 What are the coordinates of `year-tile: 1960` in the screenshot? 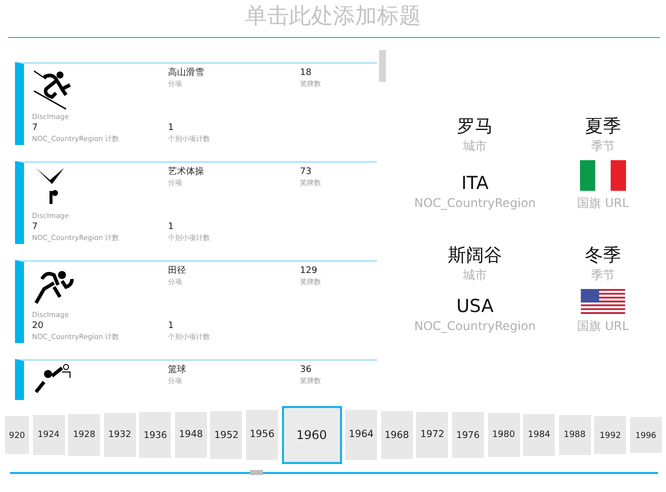 It's located at (312, 435).